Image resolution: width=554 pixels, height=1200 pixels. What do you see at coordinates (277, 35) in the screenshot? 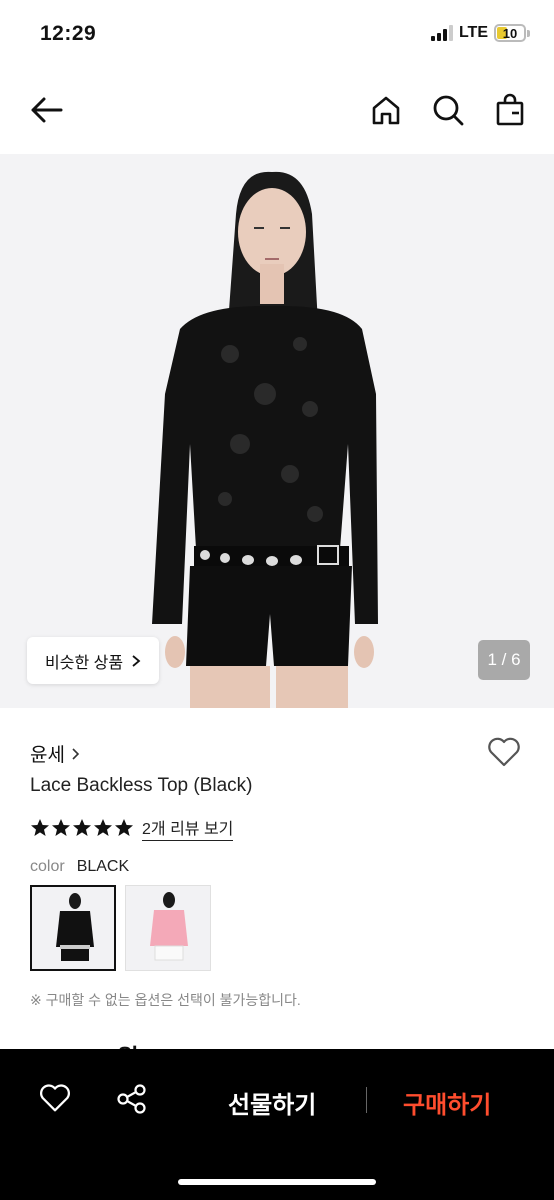
I see `status-bar: 12:29 LTE 10` at bounding box center [277, 35].